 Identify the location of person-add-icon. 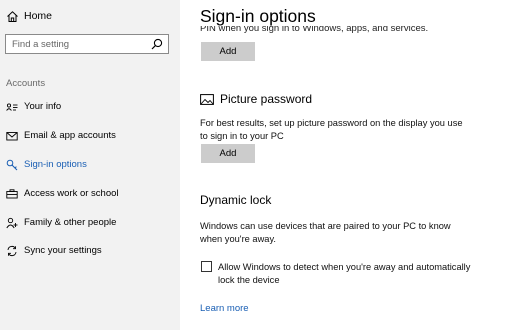
(12, 223).